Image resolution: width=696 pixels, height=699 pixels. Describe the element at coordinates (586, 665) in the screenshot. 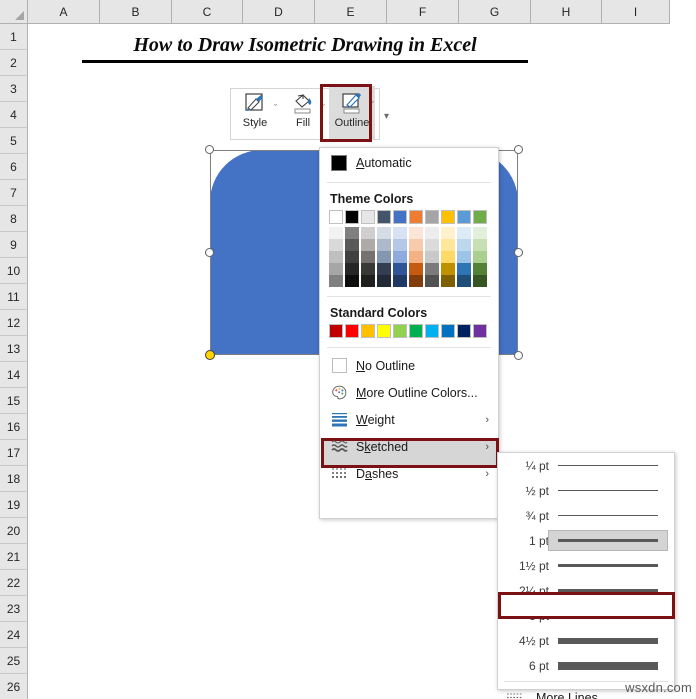

I see `weight-option-8: 6 pt` at that location.